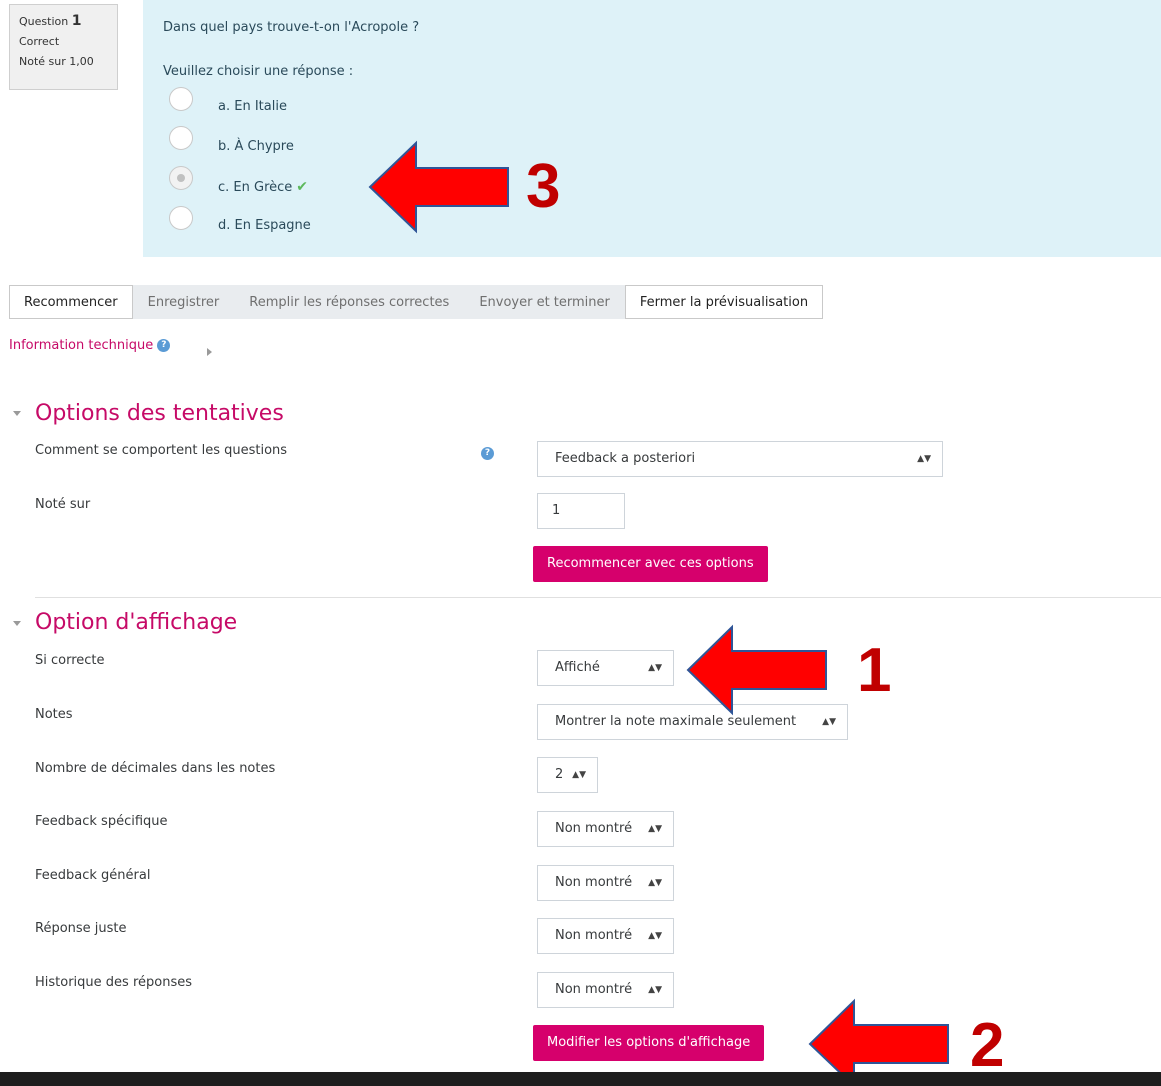 This screenshot has width=1161, height=1086. I want to click on behaviour-select-value: Feedback a posteriori, so click(625, 458).